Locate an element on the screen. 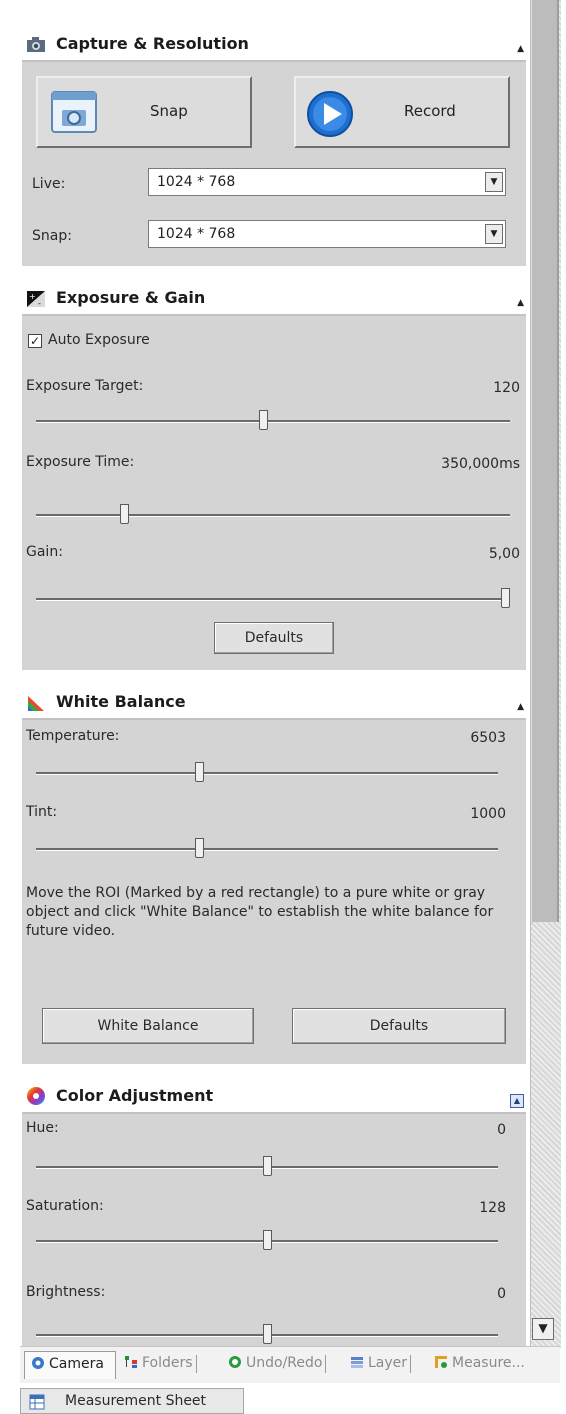 The width and height of the screenshot is (566, 1414). tint-track is located at coordinates (267, 849).